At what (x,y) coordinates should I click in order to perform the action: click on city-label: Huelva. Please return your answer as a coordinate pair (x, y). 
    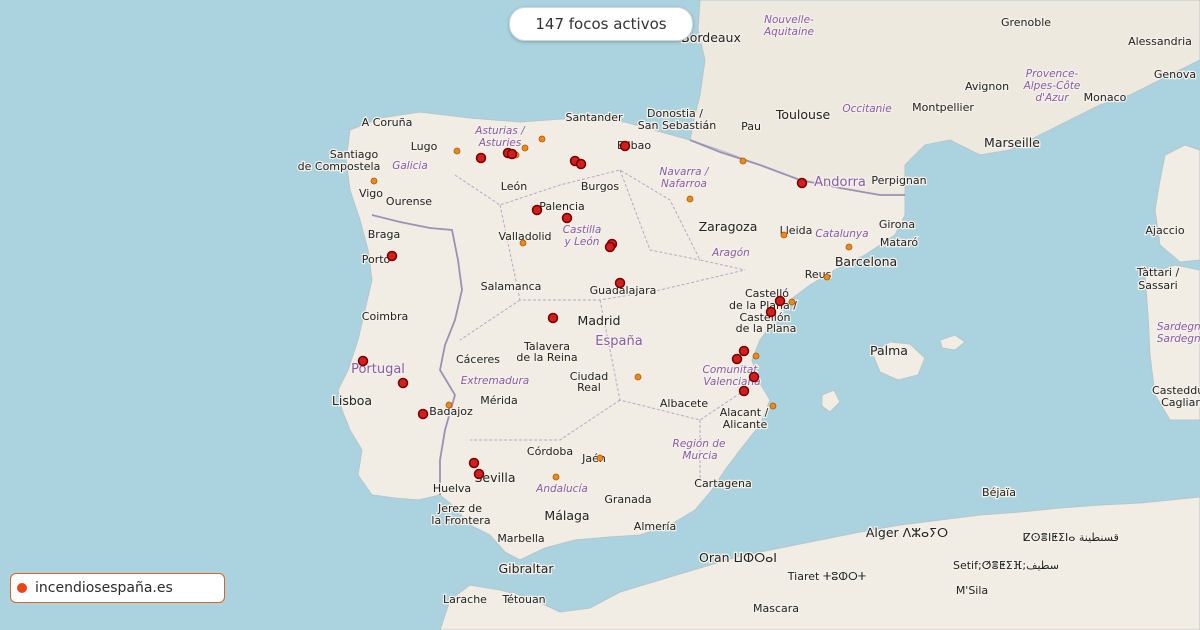
    Looking at the image, I should click on (452, 488).